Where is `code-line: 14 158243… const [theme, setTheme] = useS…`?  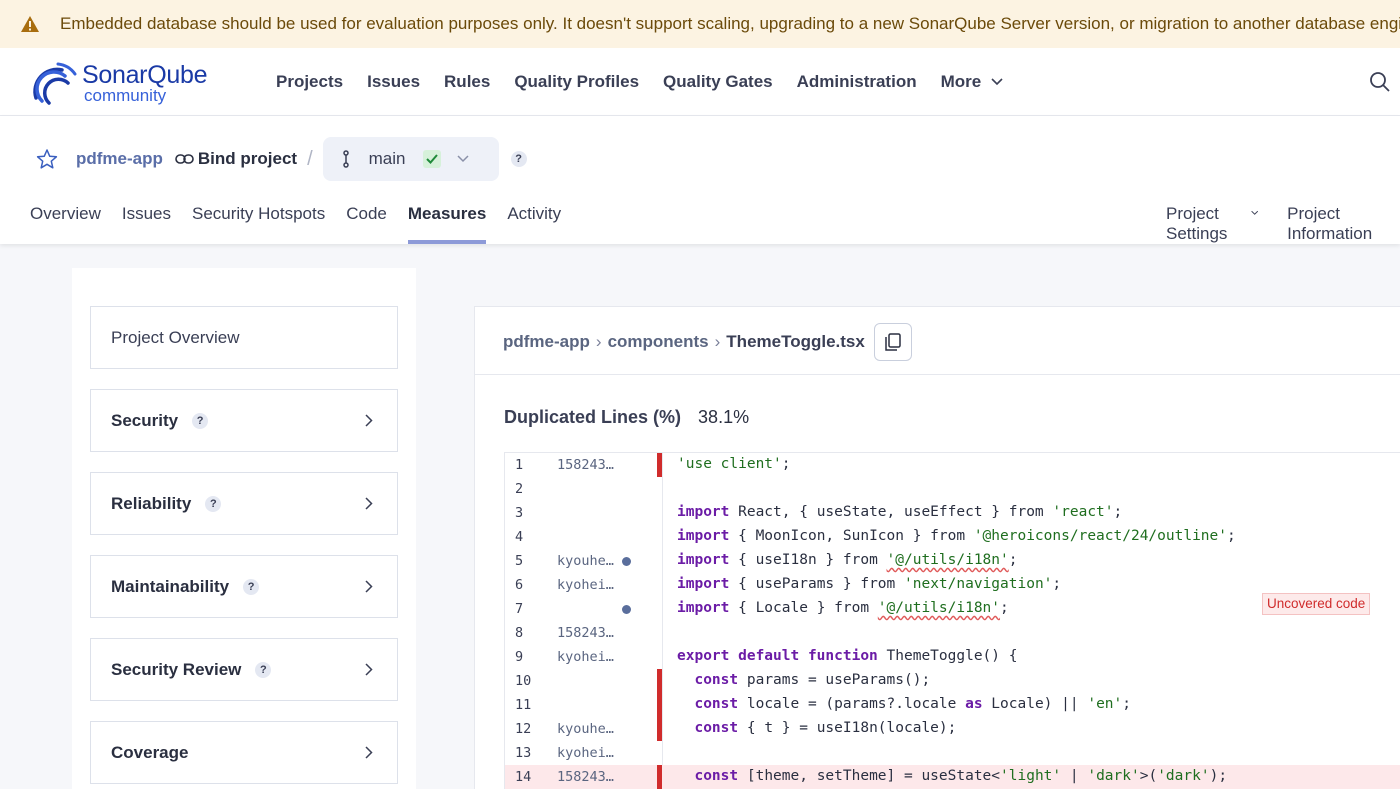
code-line: 14 158243… const [theme, setTheme] = useS… is located at coordinates (952, 777).